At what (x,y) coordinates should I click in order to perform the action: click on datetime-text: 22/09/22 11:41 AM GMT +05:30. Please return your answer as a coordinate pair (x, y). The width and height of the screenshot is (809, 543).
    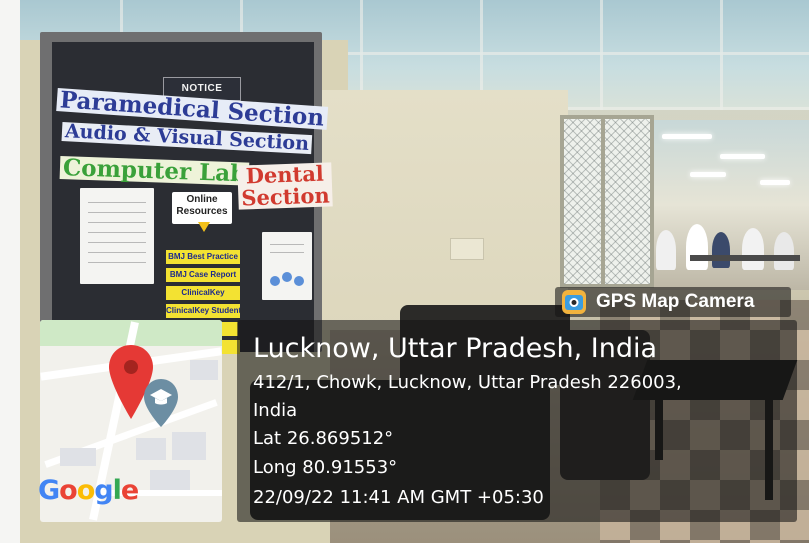
    Looking at the image, I should click on (398, 497).